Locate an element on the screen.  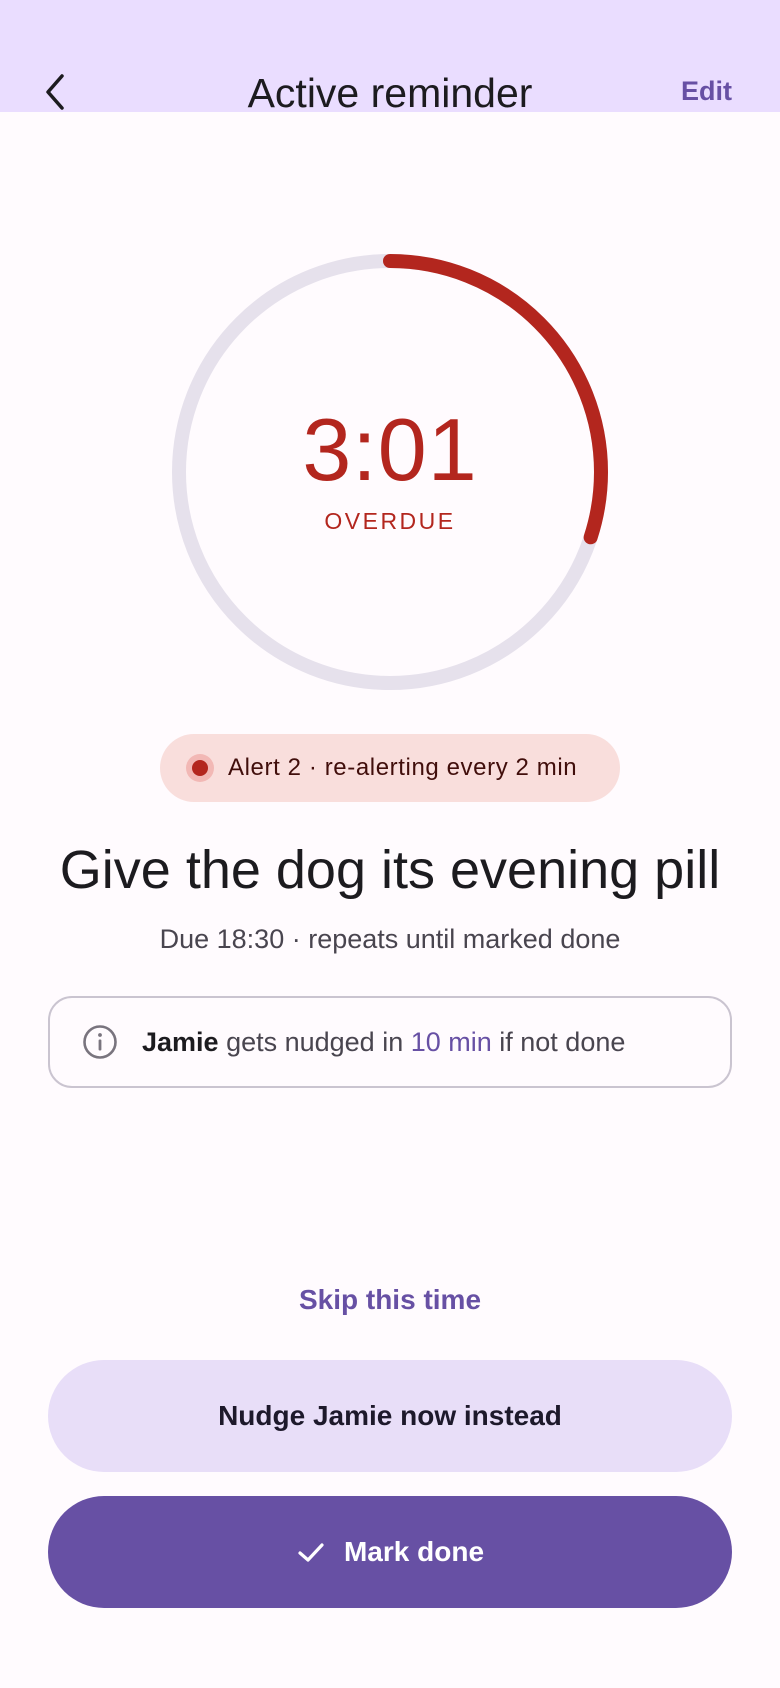
alert-status-chip: Alert 2 · re-alerting every 2 min is located at coordinates (390, 768).